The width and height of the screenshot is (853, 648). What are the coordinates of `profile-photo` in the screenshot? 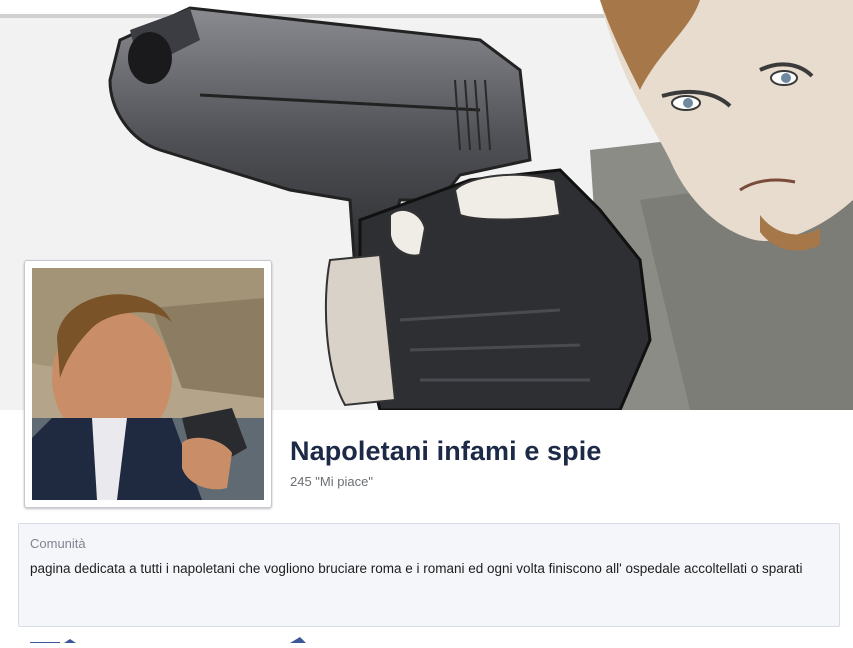 It's located at (148, 384).